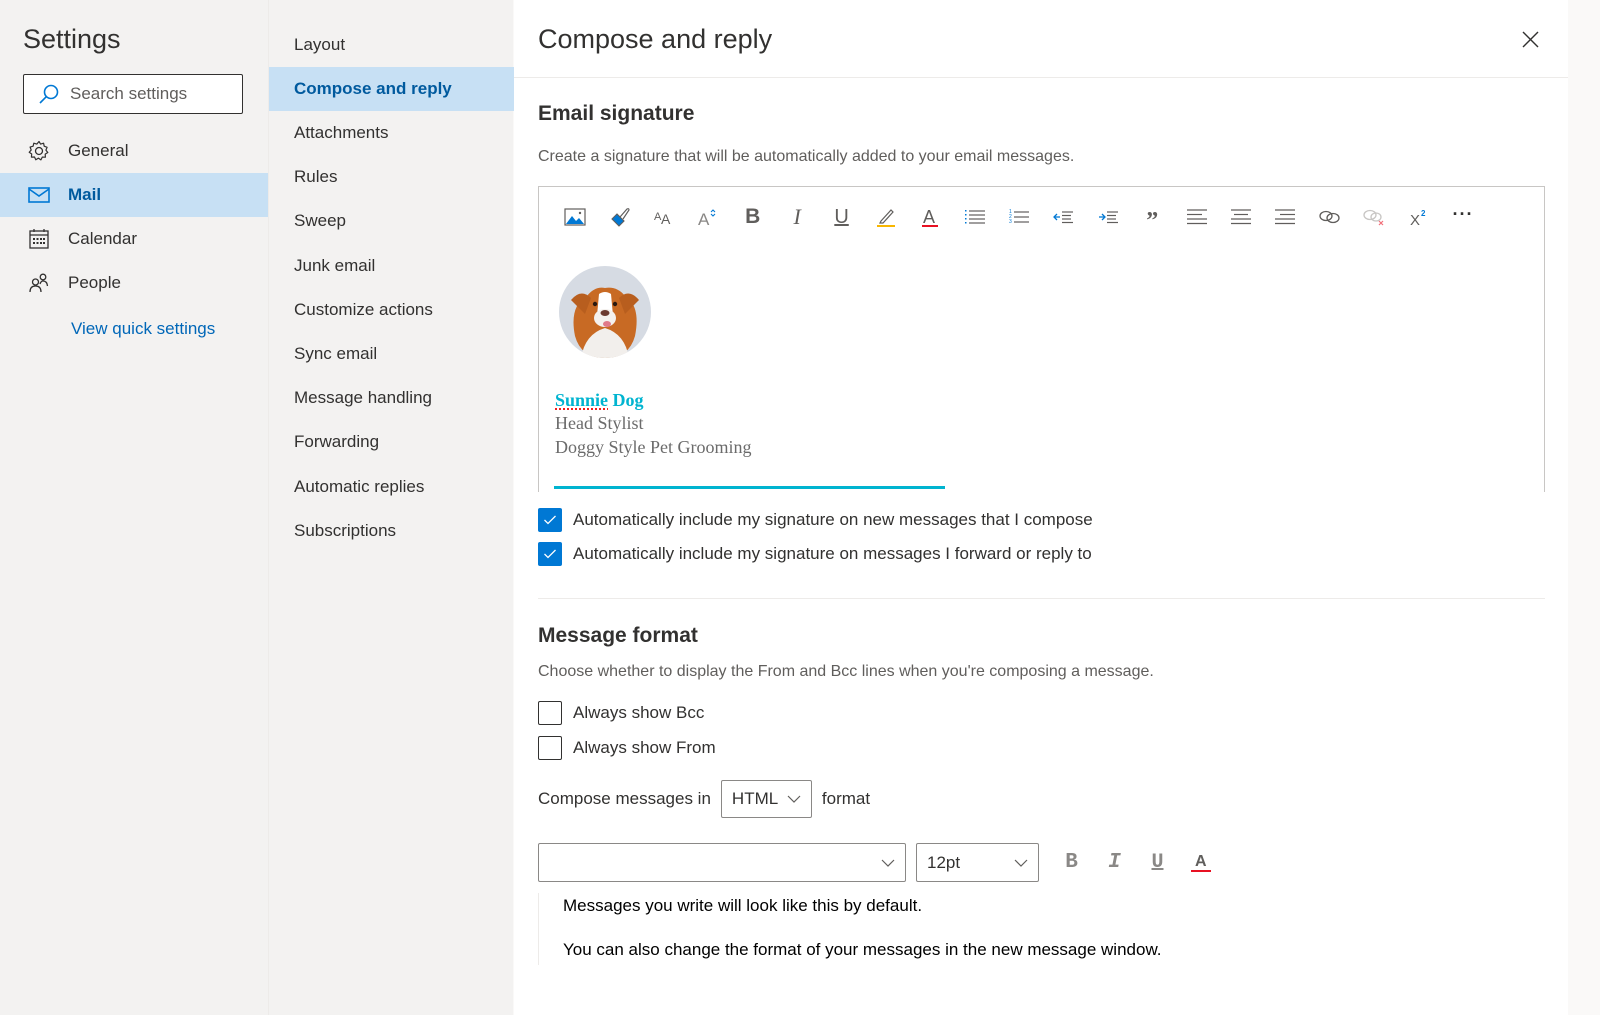 The height and width of the screenshot is (1015, 1600). What do you see at coordinates (391, 398) in the screenshot?
I see `mail-nav-message-handling: Message handling` at bounding box center [391, 398].